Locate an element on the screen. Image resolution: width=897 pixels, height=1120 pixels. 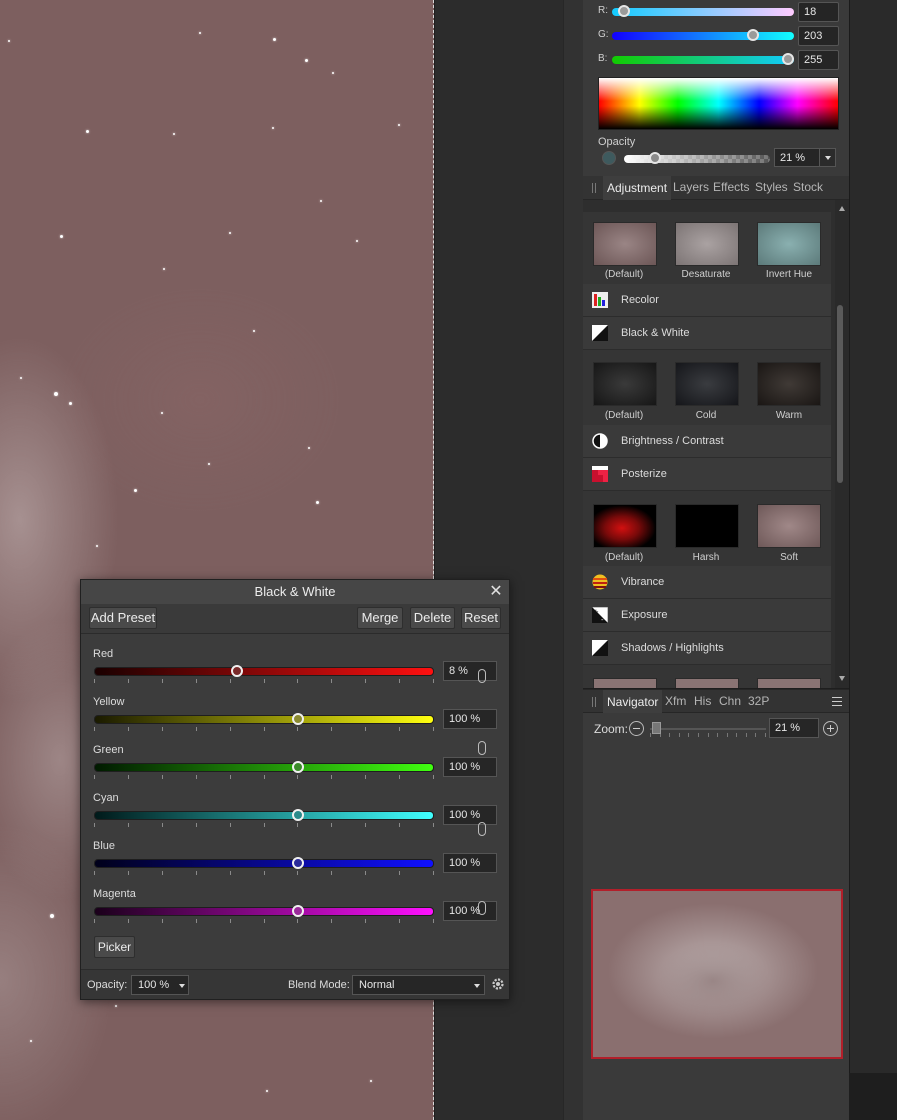
tab-layers: Layers is located at coordinates (691, 187).